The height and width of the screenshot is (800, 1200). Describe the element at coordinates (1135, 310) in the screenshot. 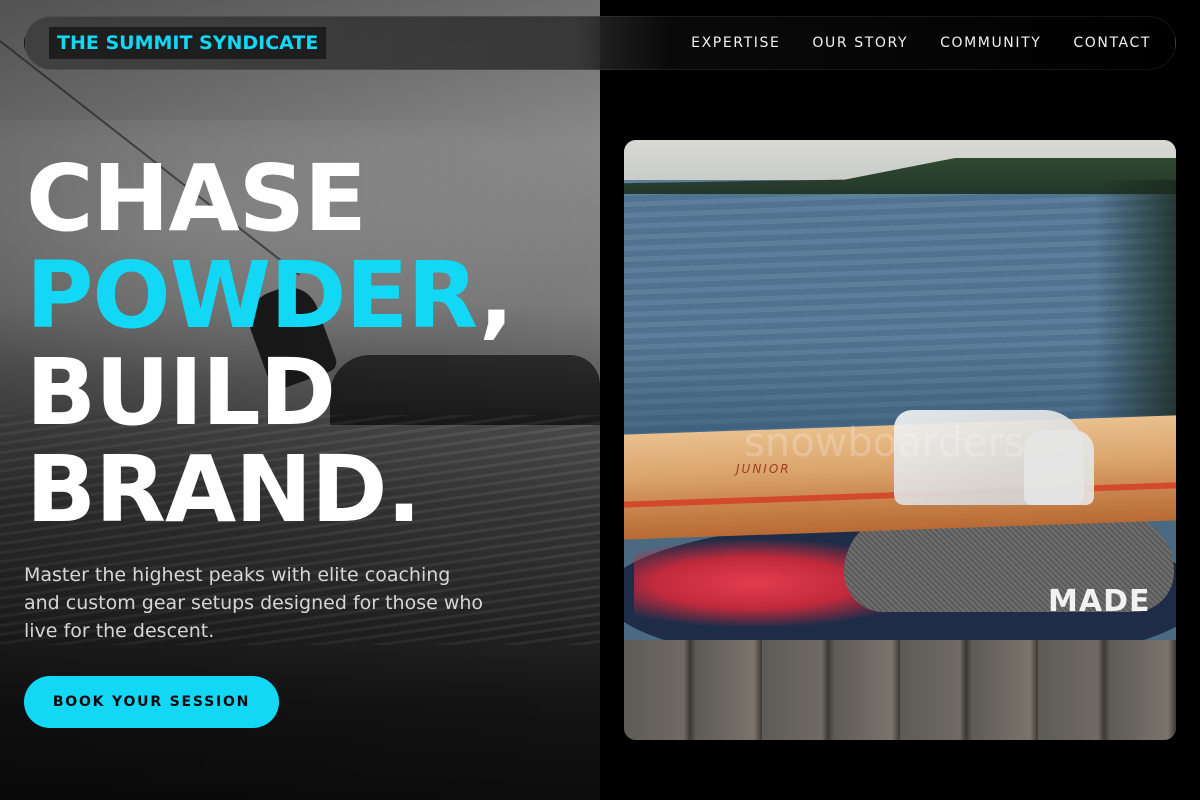

I see `tree-reflection` at that location.